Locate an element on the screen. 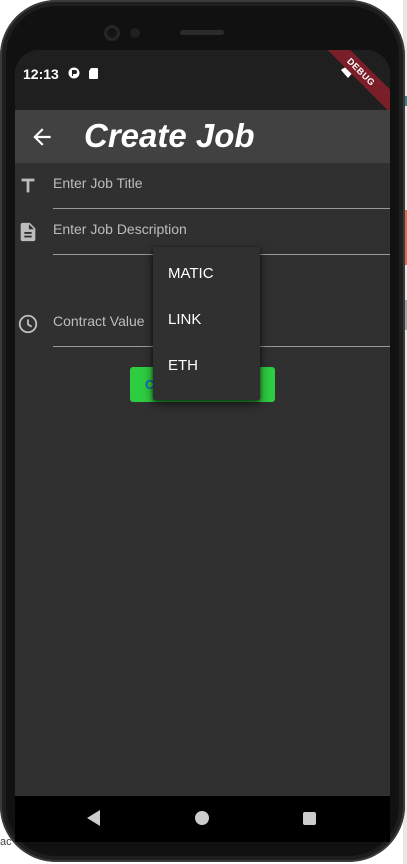 The width and height of the screenshot is (407, 864). menu-item-label: LINK is located at coordinates (185, 319).